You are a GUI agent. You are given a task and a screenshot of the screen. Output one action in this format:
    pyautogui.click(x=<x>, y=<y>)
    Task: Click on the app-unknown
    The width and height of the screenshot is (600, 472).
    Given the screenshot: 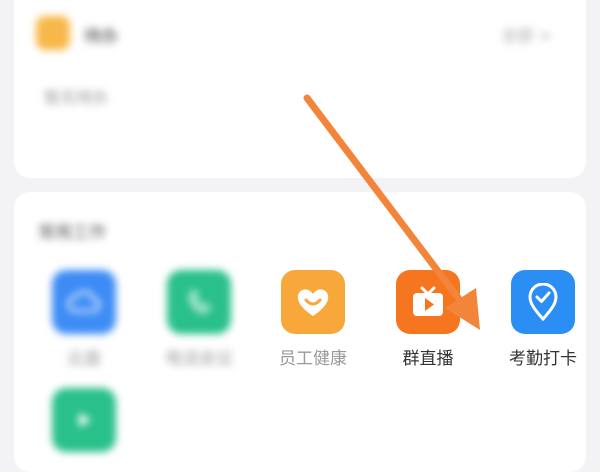 What is the action you would take?
    pyautogui.click(x=84, y=420)
    